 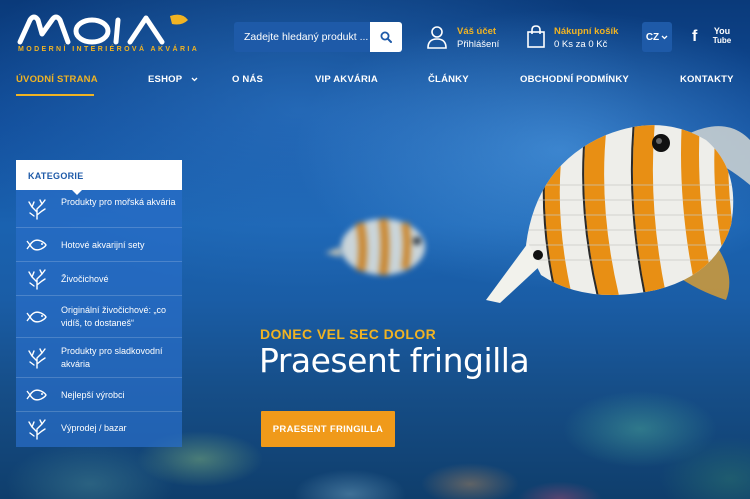 I want to click on category-label: Nejlepší výrobci, so click(x=93, y=395).